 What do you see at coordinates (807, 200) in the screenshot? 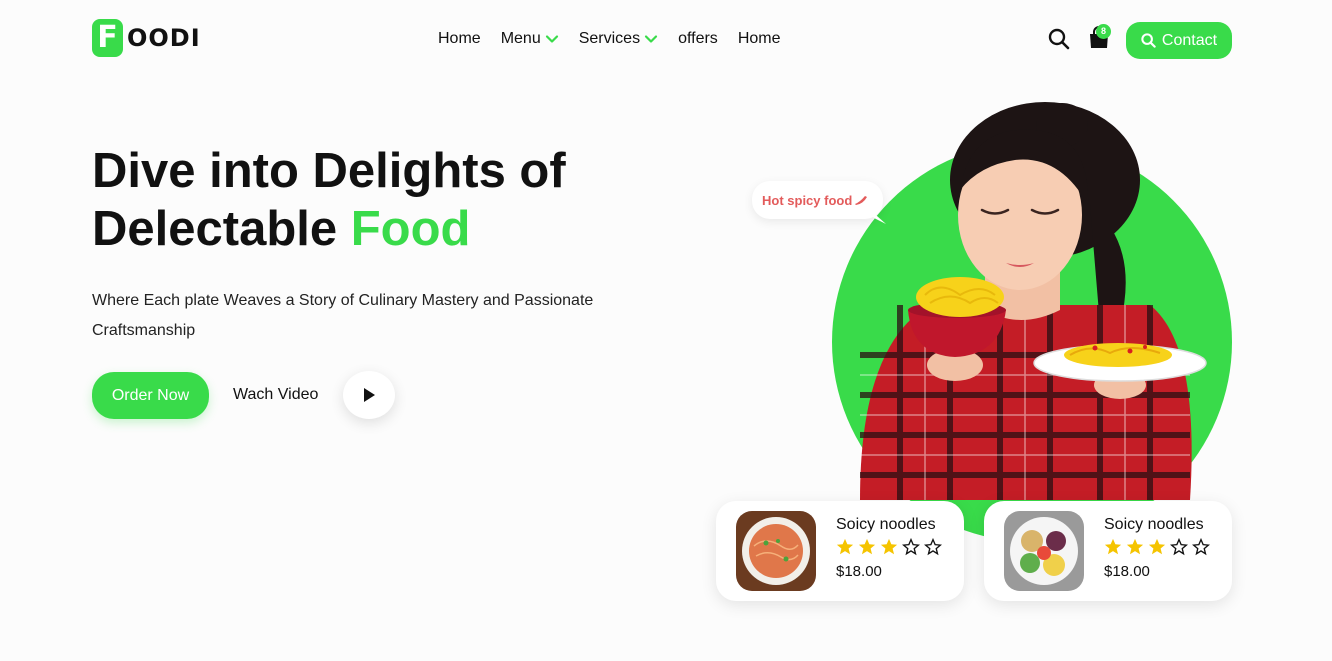
I see `bubble-text: Hot spicy food` at bounding box center [807, 200].